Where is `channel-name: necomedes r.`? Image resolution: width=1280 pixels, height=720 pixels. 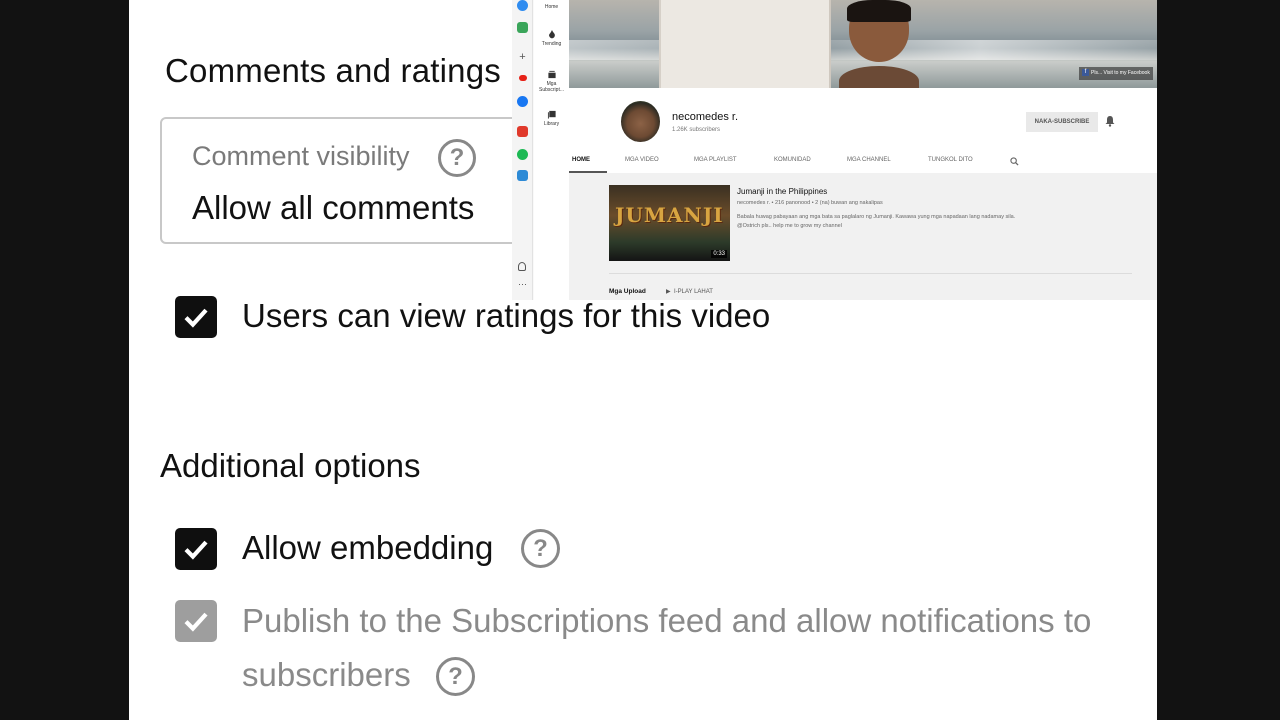 channel-name: necomedes r. is located at coordinates (705, 117).